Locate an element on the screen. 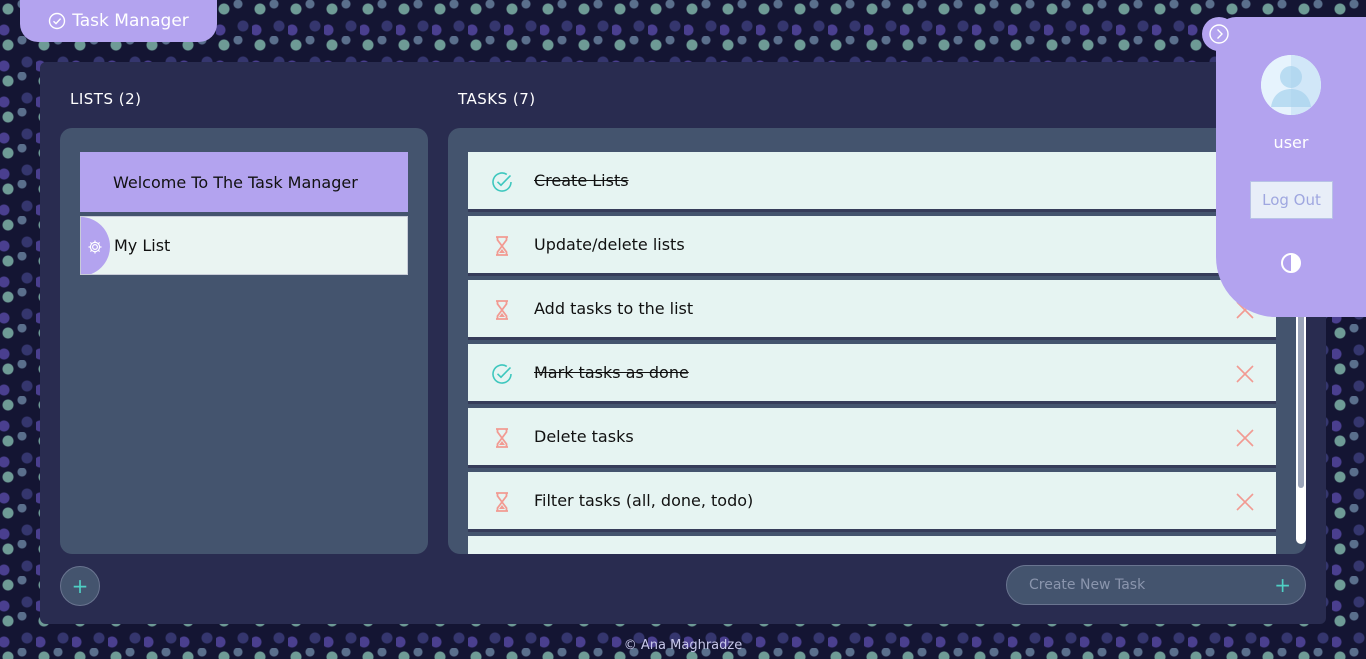 The width and height of the screenshot is (1366, 659). task-item: Delete tasks is located at coordinates (872, 438).